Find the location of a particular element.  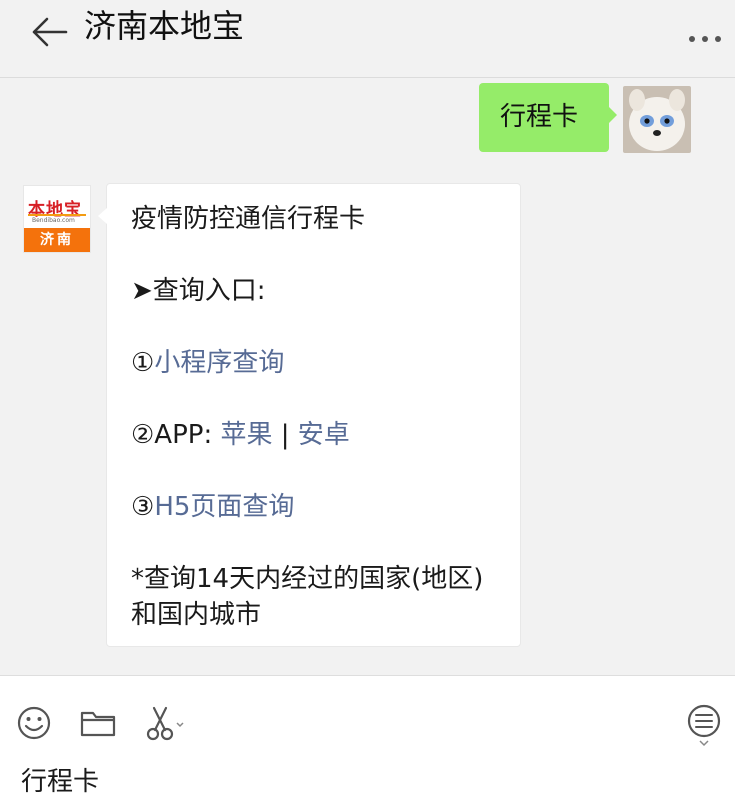

chat-history-icon is located at coordinates (704, 725).